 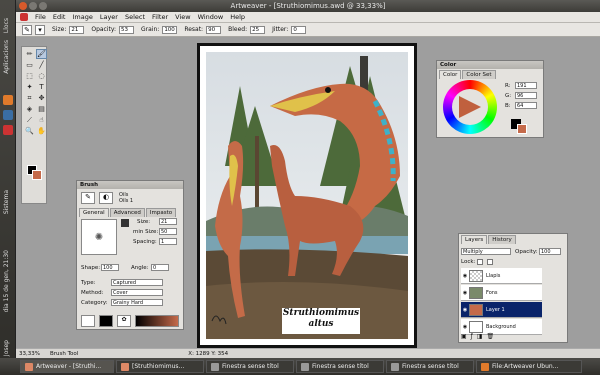 I want to click on jitter-field: 0, so click(x=299, y=29).